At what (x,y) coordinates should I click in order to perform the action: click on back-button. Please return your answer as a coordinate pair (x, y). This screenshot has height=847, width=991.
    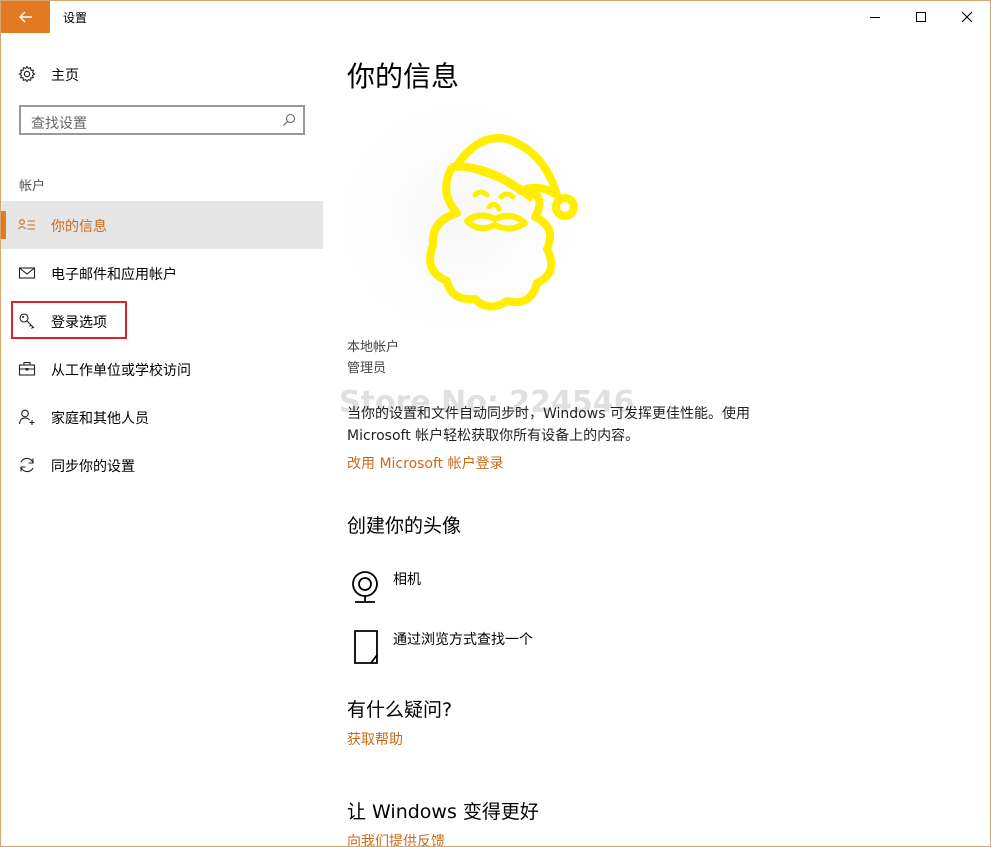
    Looking at the image, I should click on (25, 17).